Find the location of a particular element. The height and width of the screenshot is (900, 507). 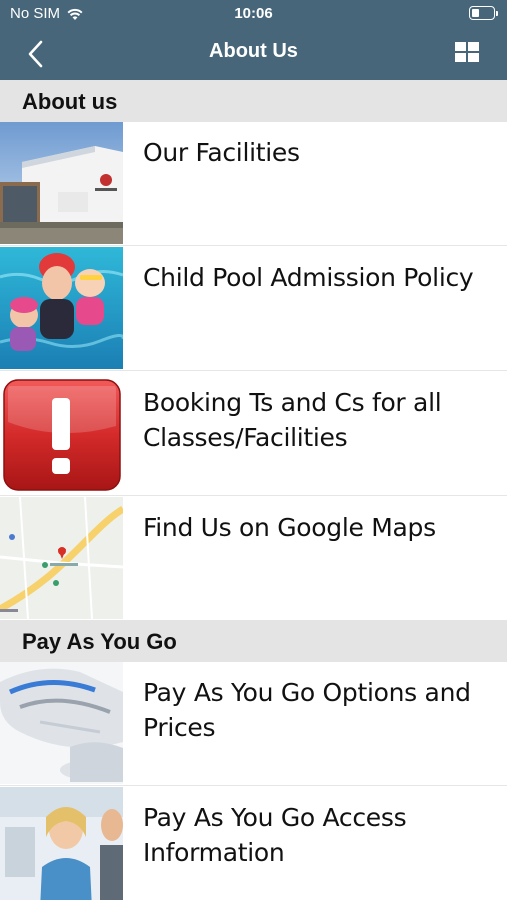

top-bar: No SIM 10:06 About Us is located at coordinates (253, 40).